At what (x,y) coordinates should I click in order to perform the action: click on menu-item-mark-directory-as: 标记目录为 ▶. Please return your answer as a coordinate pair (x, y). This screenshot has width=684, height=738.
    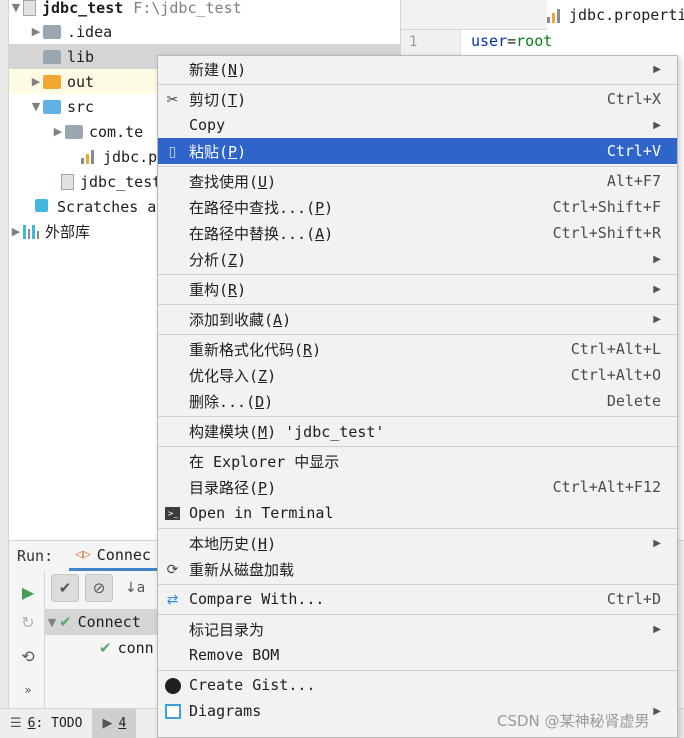
    Looking at the image, I should click on (417, 629).